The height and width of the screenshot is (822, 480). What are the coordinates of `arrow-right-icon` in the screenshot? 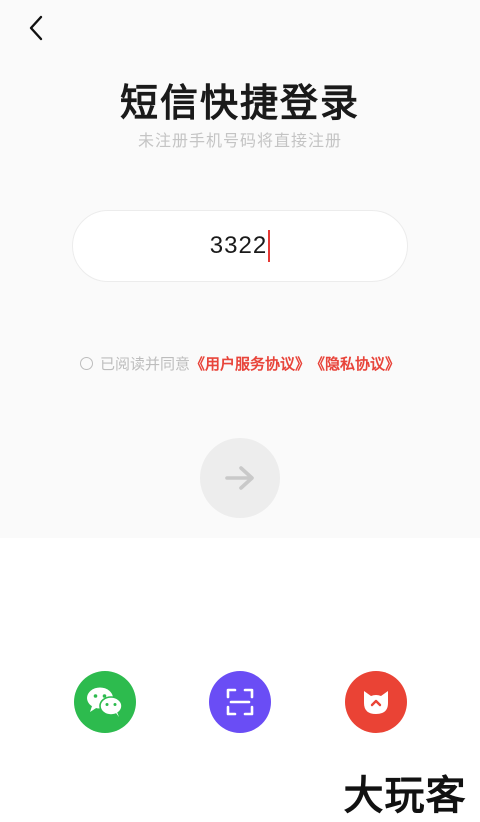 It's located at (239, 478).